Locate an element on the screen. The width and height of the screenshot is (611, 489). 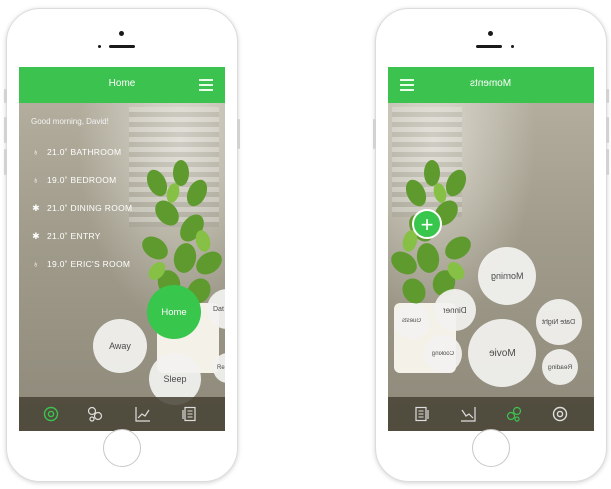
page-title: Moments is located at coordinates (491, 83).